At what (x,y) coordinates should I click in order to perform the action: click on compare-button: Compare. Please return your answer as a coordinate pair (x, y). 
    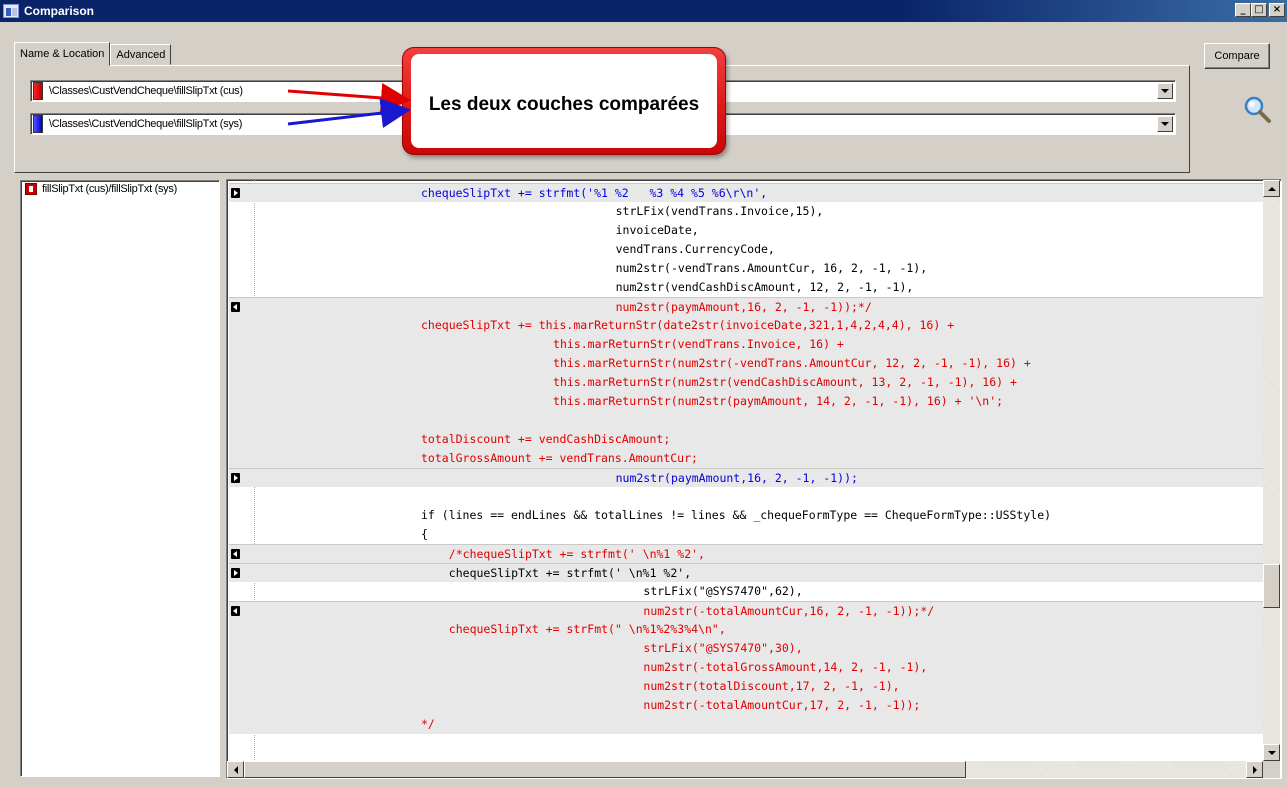
    Looking at the image, I should click on (1237, 56).